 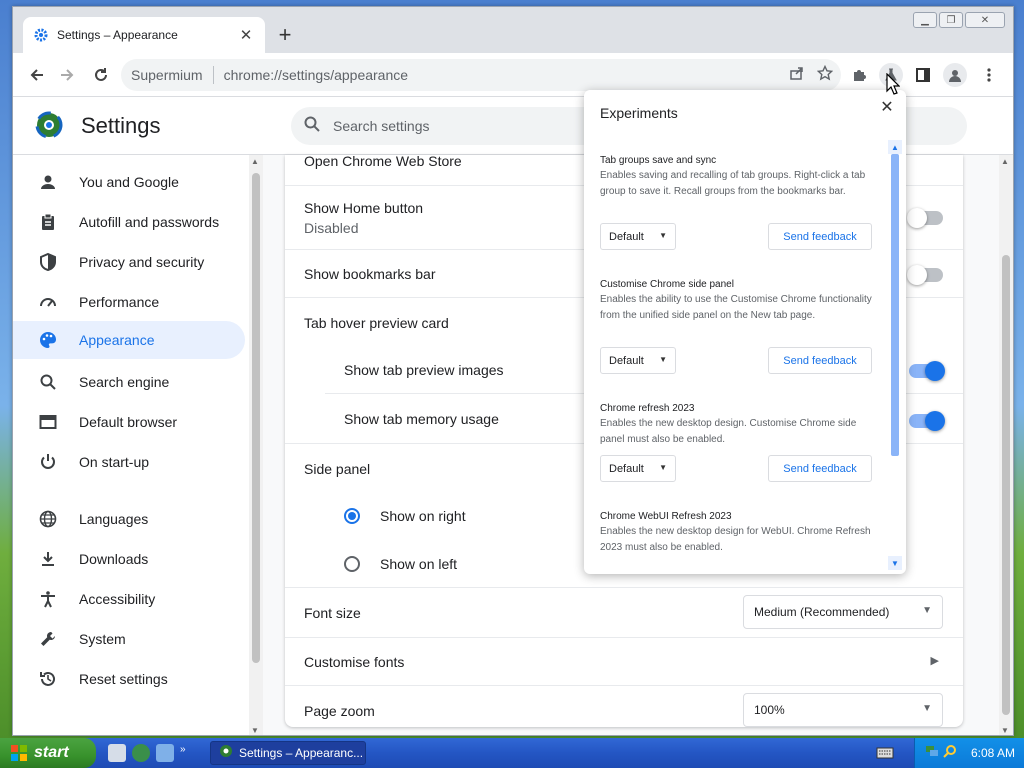 What do you see at coordinates (37, 75) in the screenshot?
I see `back-arrow-icon` at bounding box center [37, 75].